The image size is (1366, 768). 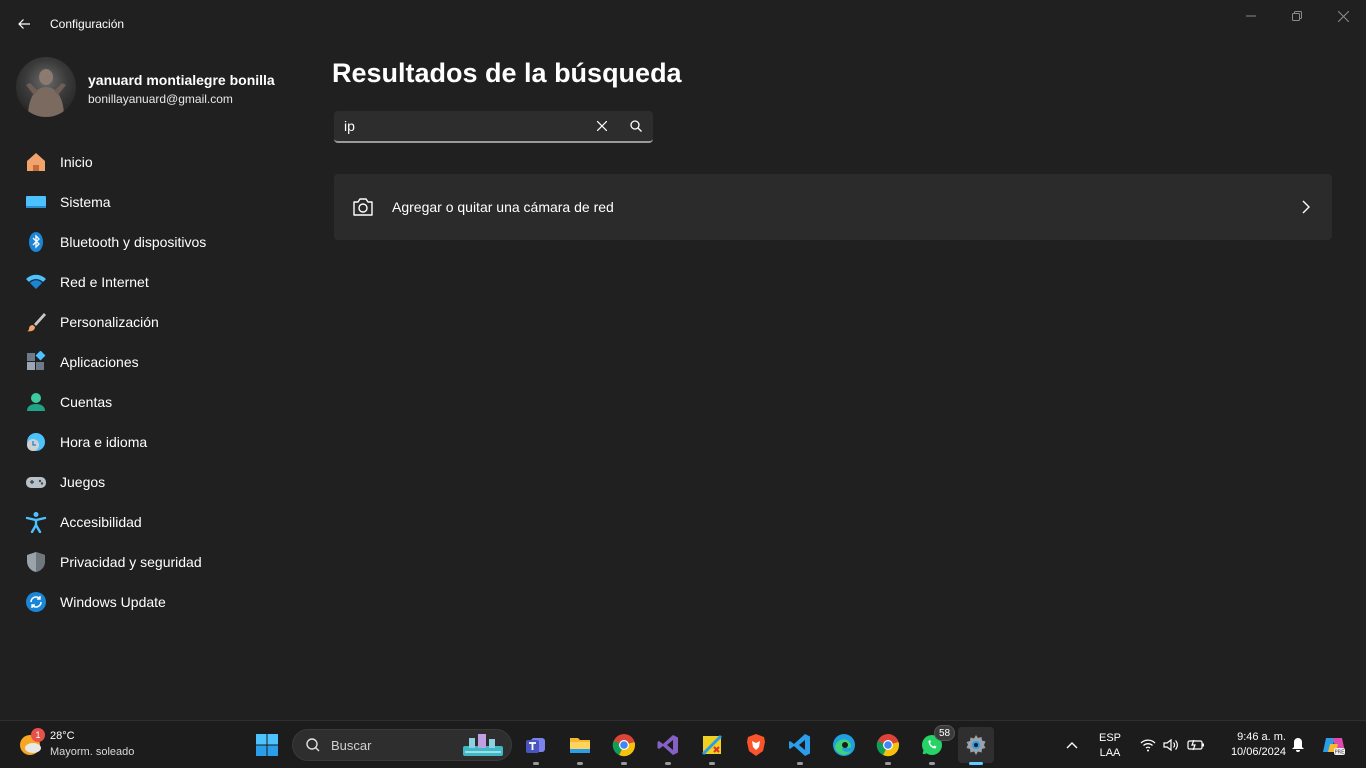 I want to click on camera-icon, so click(x=363, y=207).